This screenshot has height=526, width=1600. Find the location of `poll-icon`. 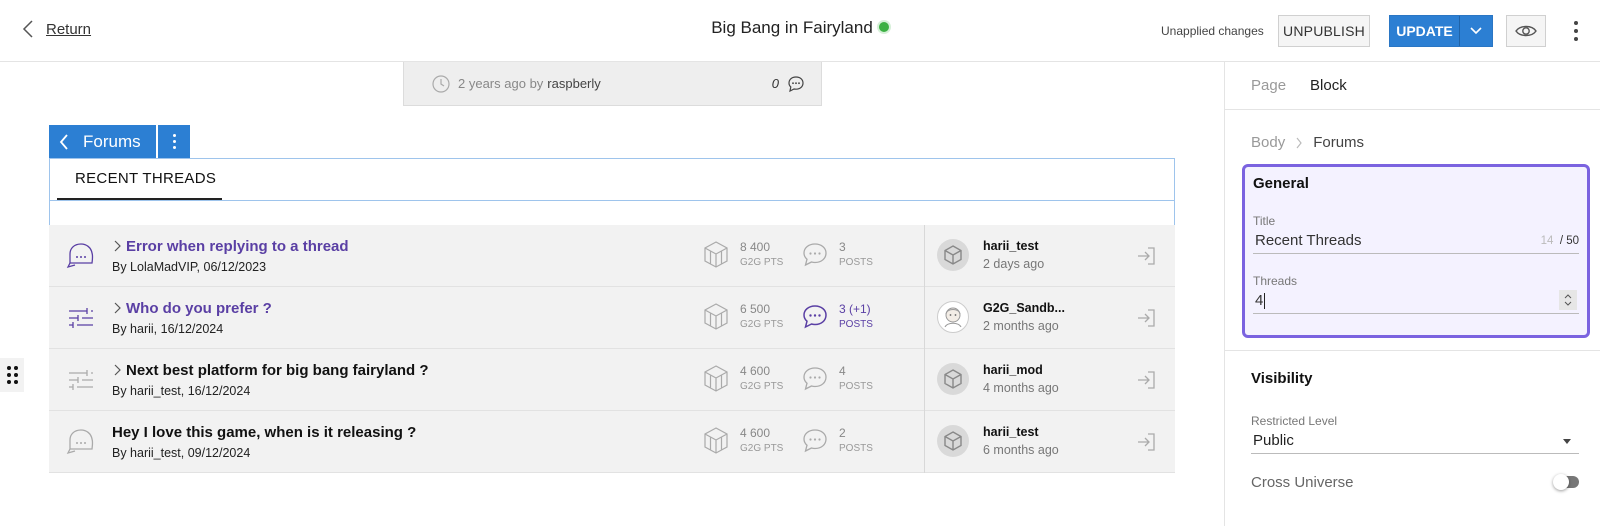

poll-icon is located at coordinates (81, 318).